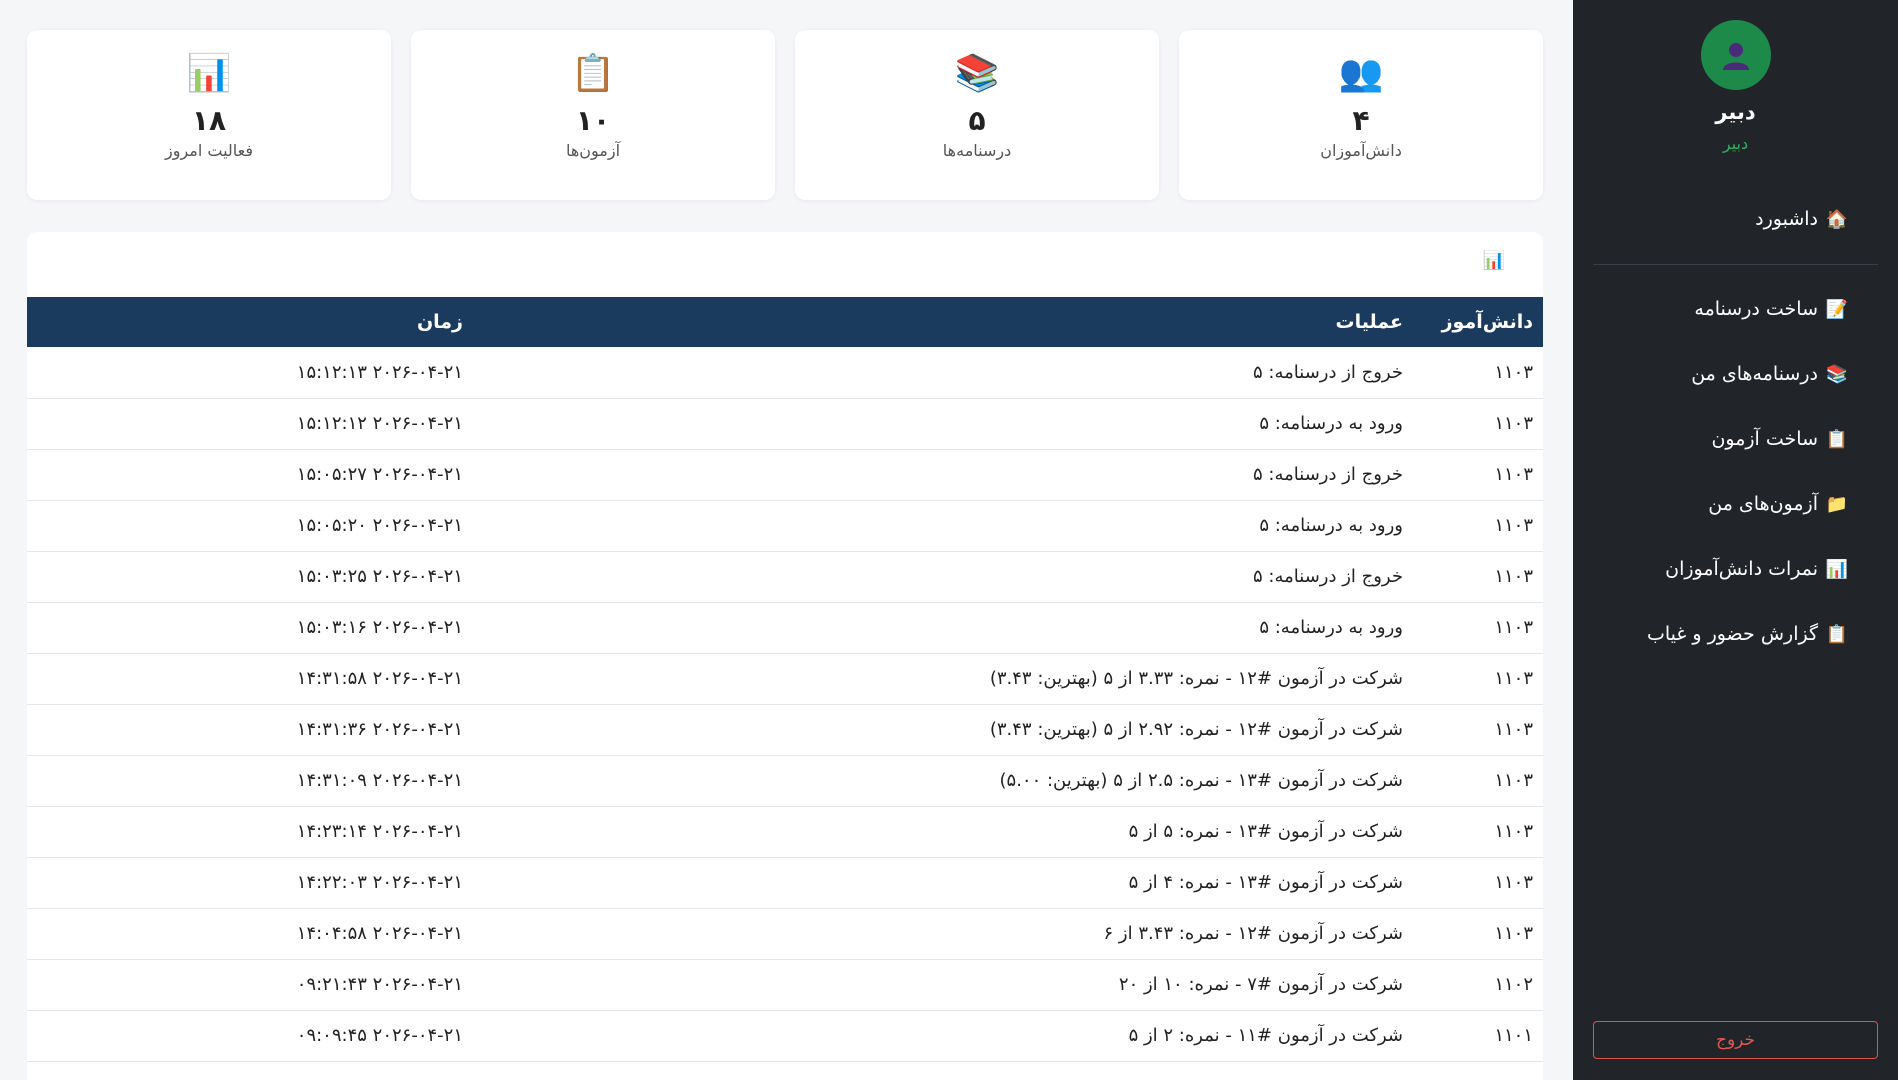 This screenshot has width=1898, height=1080. Describe the element at coordinates (250, 730) in the screenshot. I see `cell-time: ۲۰۲۶-۰۴-۲۱ ۱۴:۳۱:۳۶` at that location.